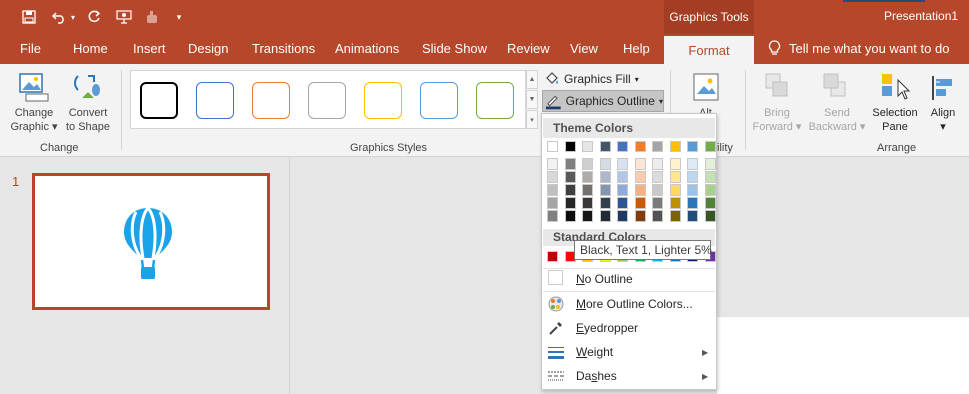 The height and width of the screenshot is (394, 969). I want to click on standard-color-cell, so click(552, 256).